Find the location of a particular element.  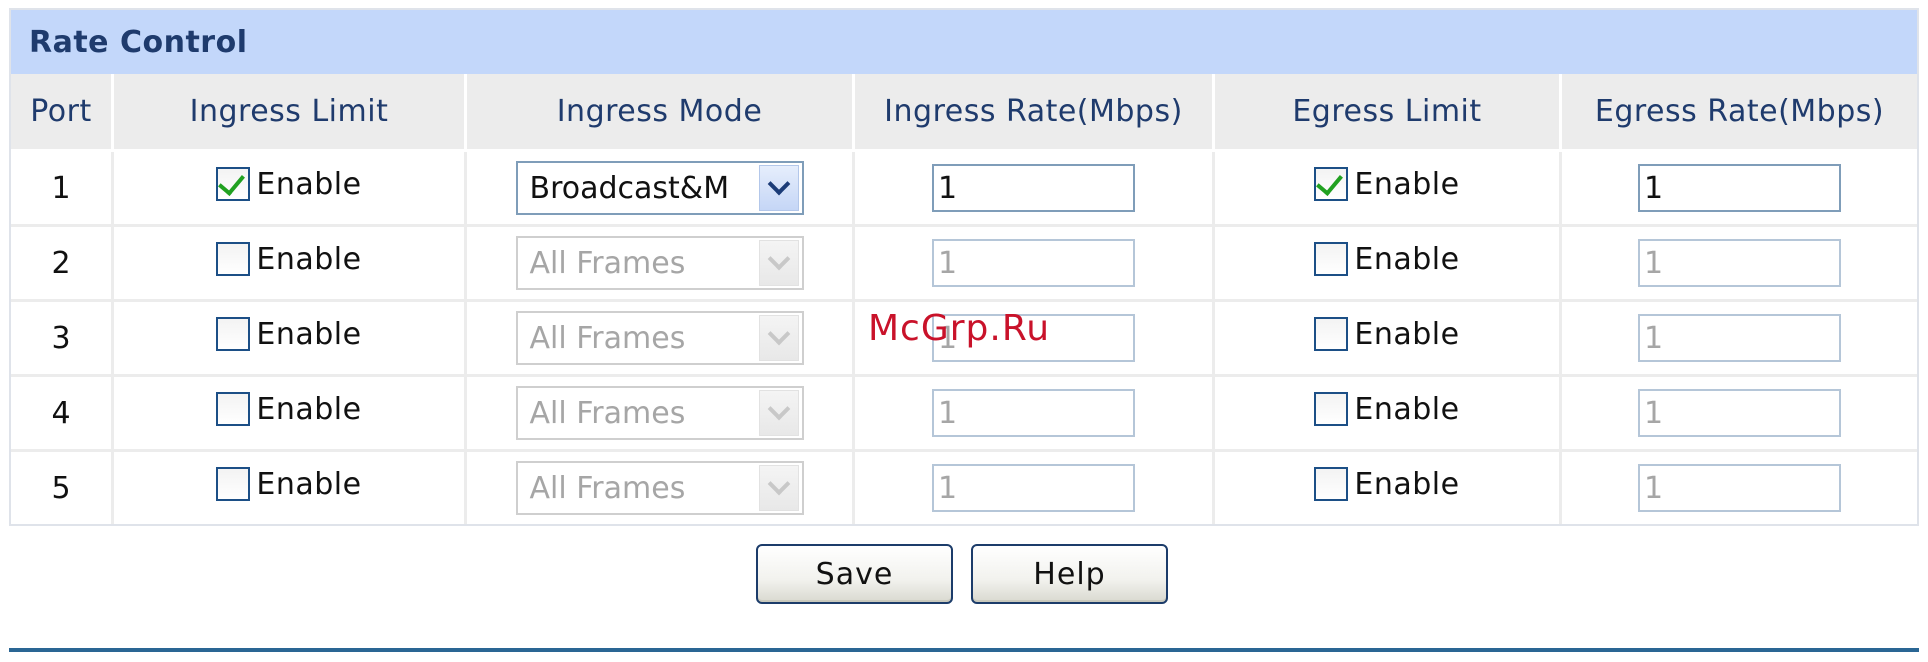

table-row: 1 Enable Broadcast&M Enable is located at coordinates (964, 189).